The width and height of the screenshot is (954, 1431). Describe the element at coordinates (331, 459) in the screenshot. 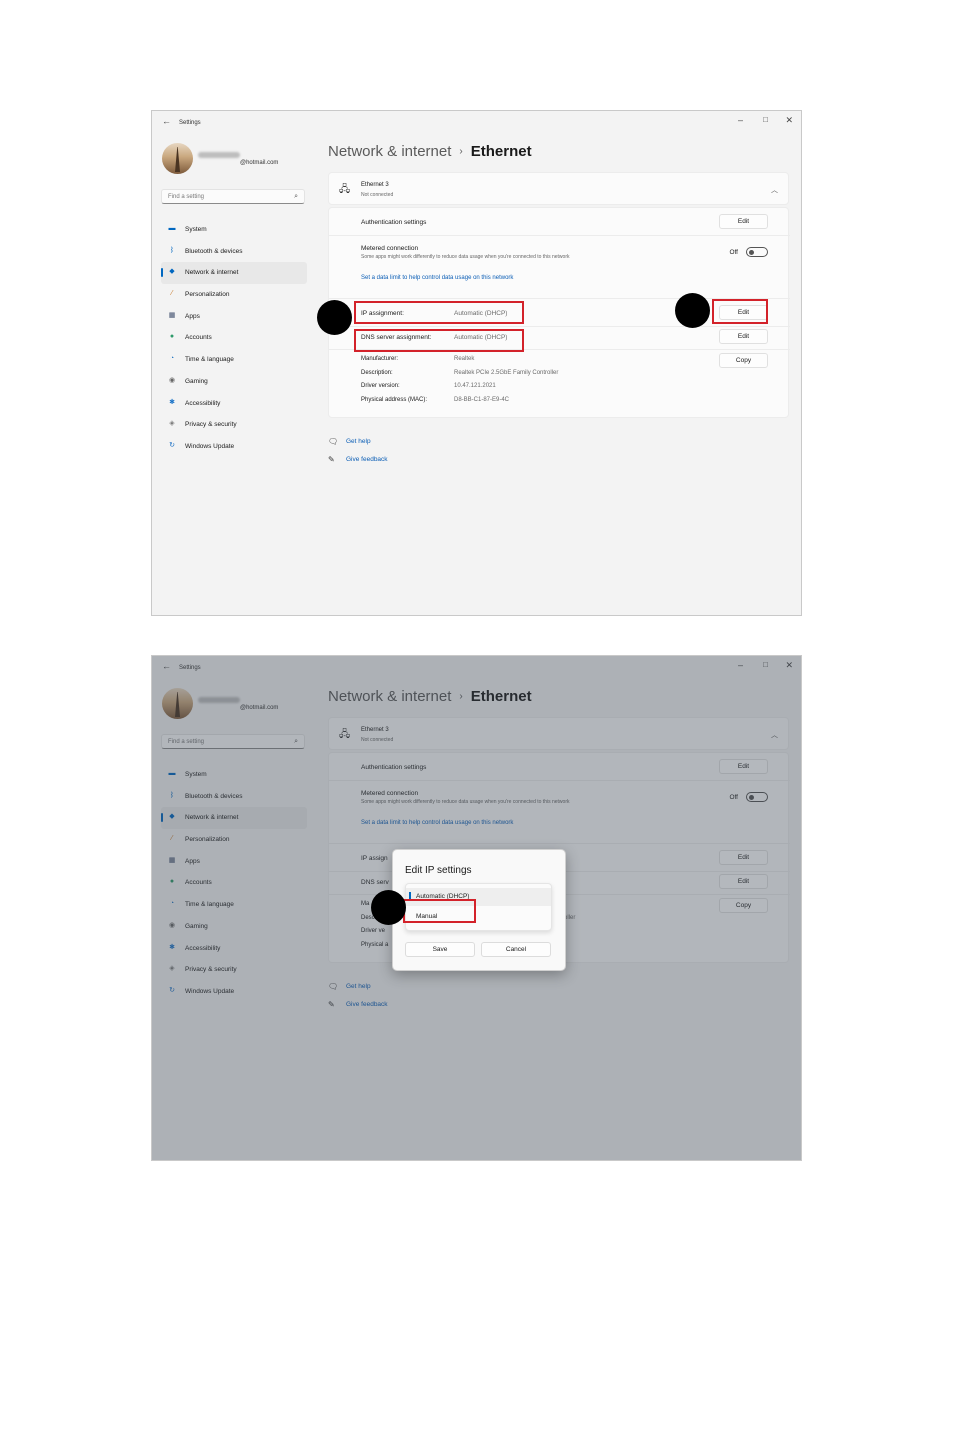

I see `feedback-icon: ✎` at that location.